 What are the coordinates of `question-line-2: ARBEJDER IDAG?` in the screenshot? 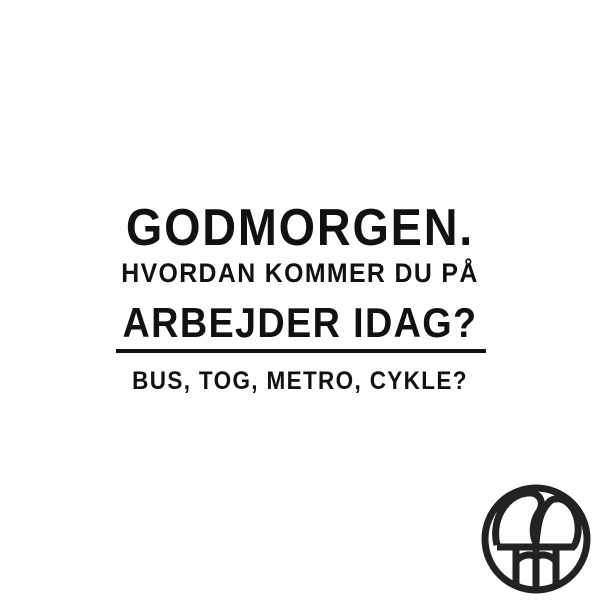 It's located at (300, 322).